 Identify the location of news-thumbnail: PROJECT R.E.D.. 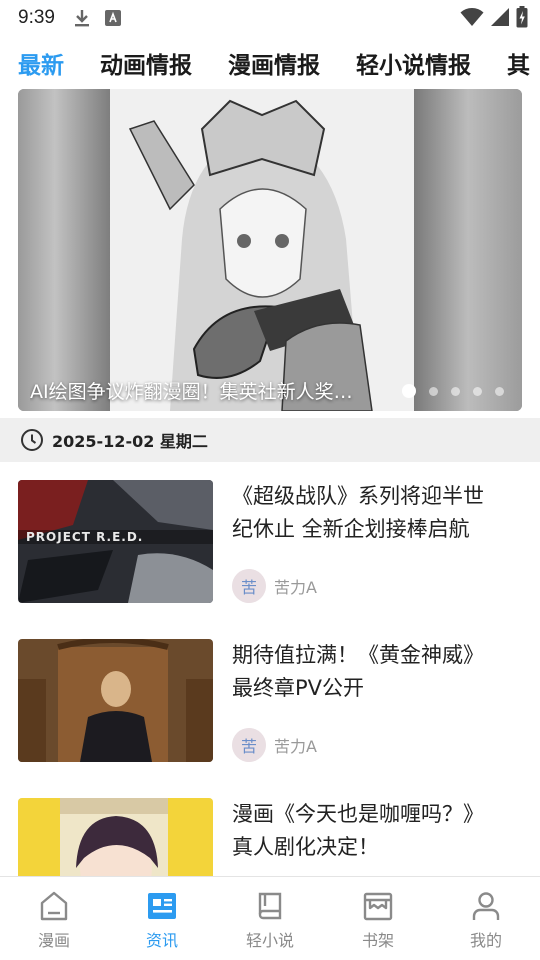
(115, 541).